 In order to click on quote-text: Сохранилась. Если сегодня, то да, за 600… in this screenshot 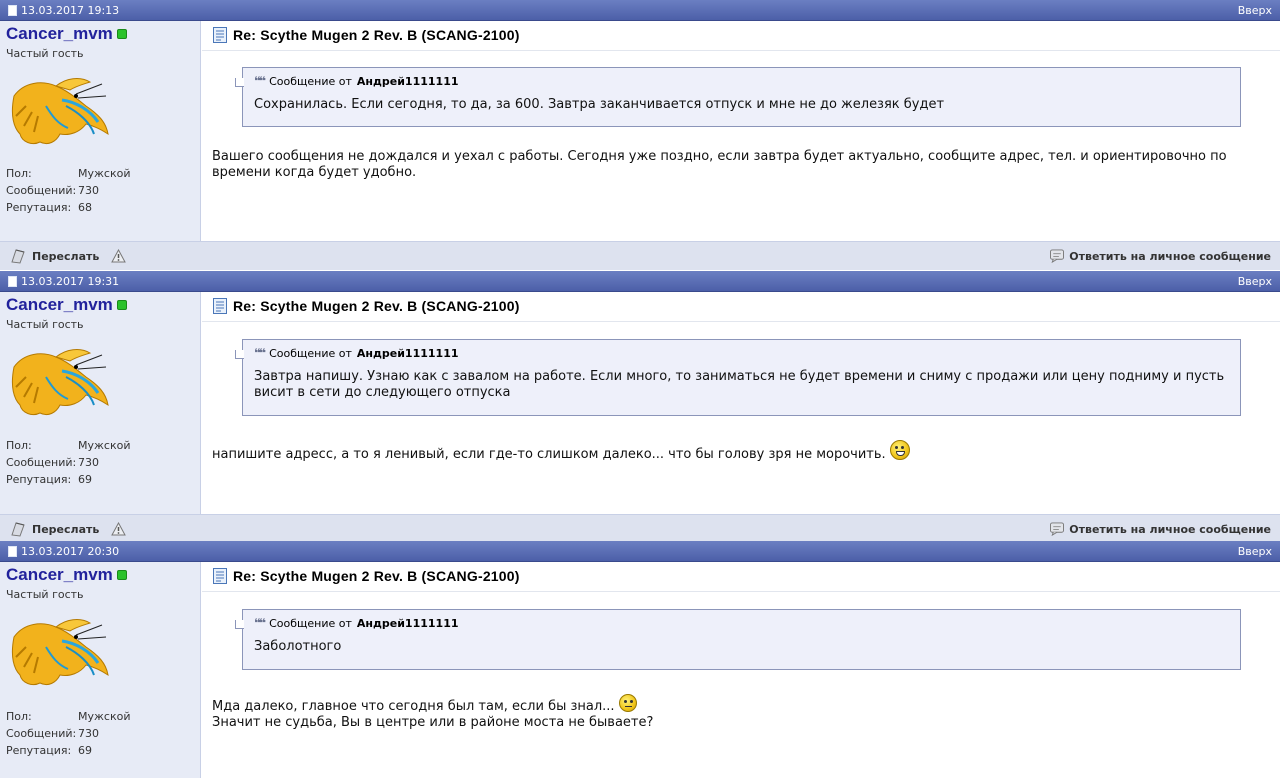, I will do `click(599, 104)`.